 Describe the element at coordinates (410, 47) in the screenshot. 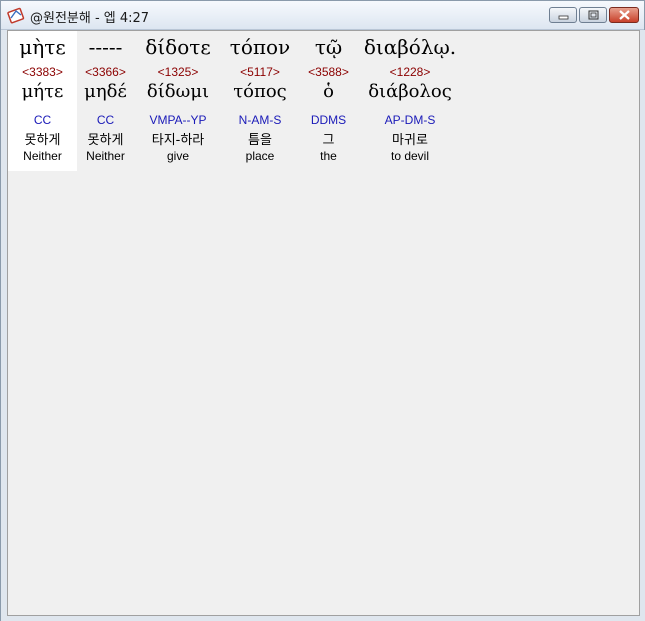

I see `greek-word: διαβόλῳ.` at that location.